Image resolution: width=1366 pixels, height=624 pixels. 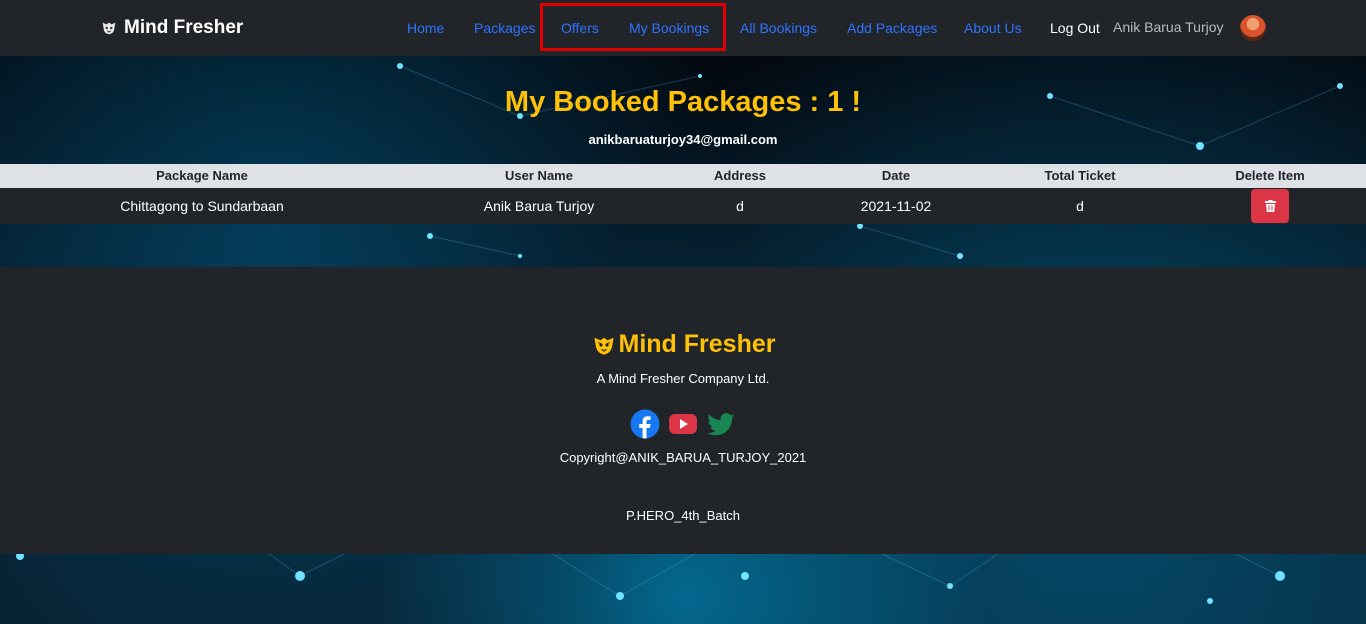 What do you see at coordinates (504, 28) in the screenshot?
I see `nav-link-packages: Packages` at bounding box center [504, 28].